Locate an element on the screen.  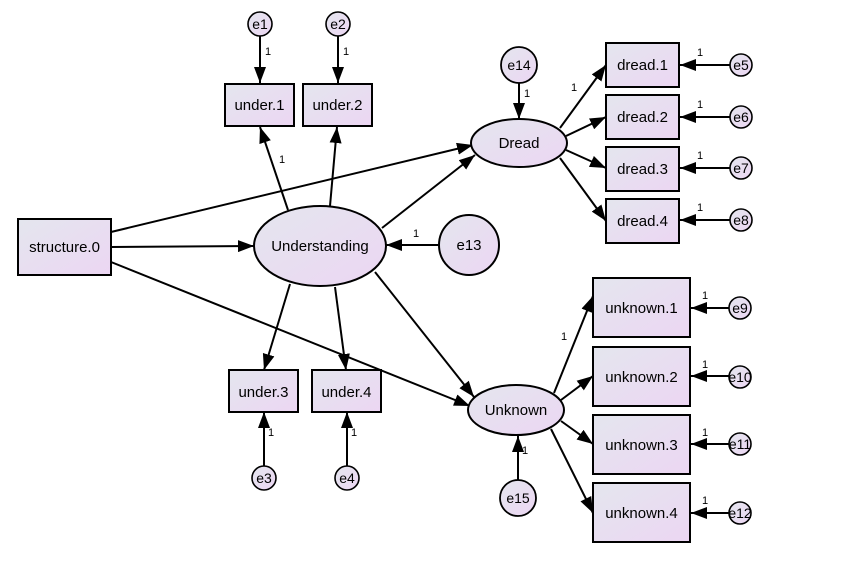
svg-text: Dread is located at coordinates (519, 143).